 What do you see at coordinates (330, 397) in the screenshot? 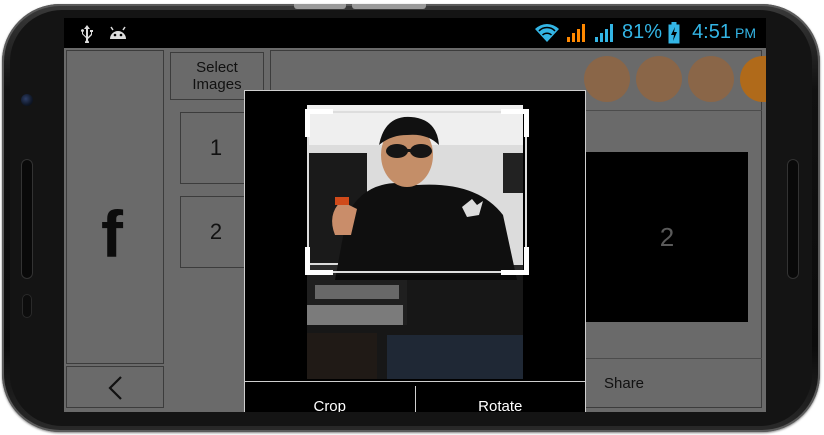
I see `crop-button: Crop` at bounding box center [330, 397].